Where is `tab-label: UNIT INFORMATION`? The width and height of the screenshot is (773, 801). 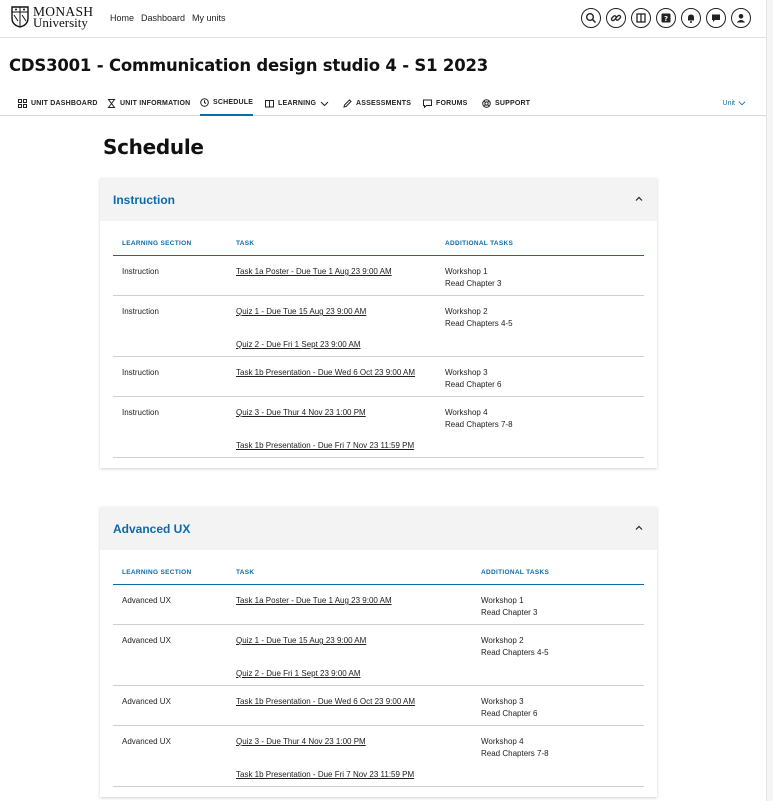 tab-label: UNIT INFORMATION is located at coordinates (155, 103).